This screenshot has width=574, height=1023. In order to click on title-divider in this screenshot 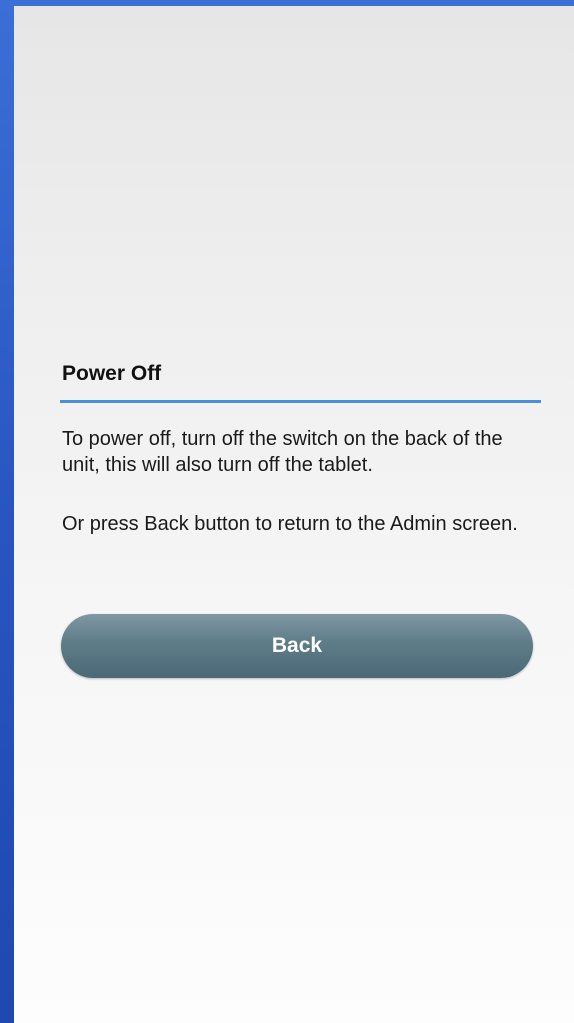, I will do `click(300, 401)`.